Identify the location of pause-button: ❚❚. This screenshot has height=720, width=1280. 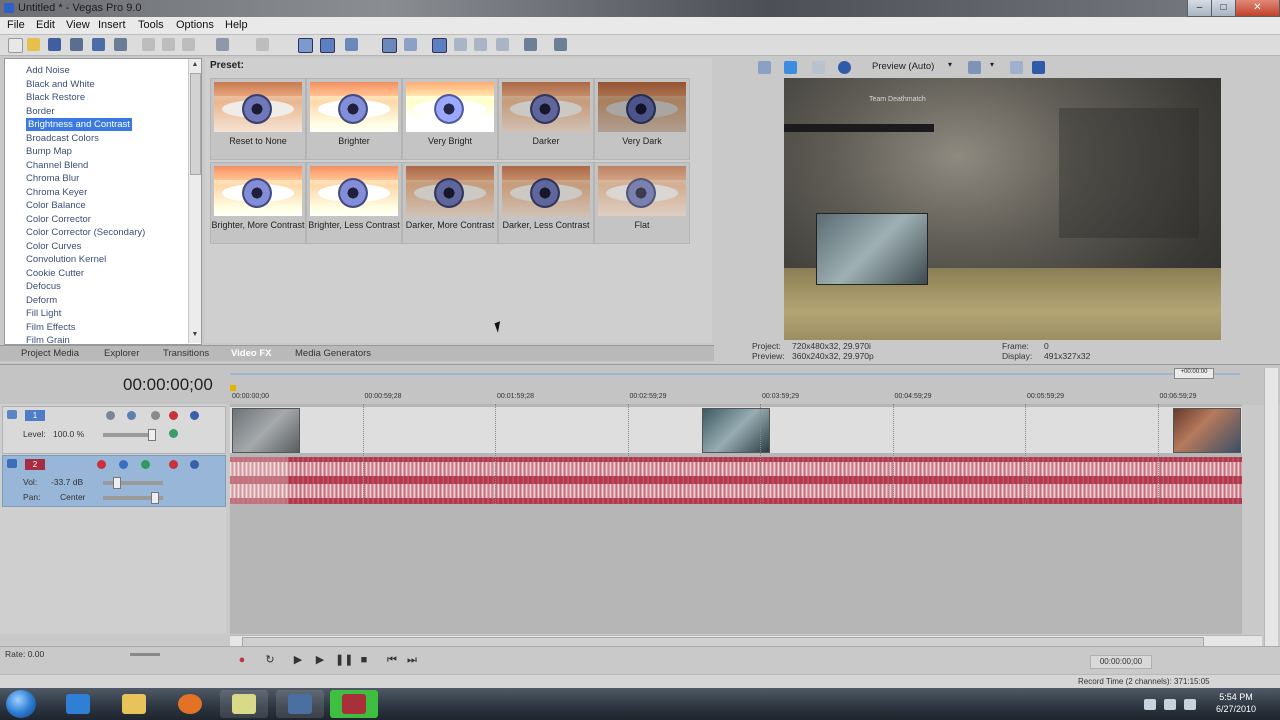
(344, 660).